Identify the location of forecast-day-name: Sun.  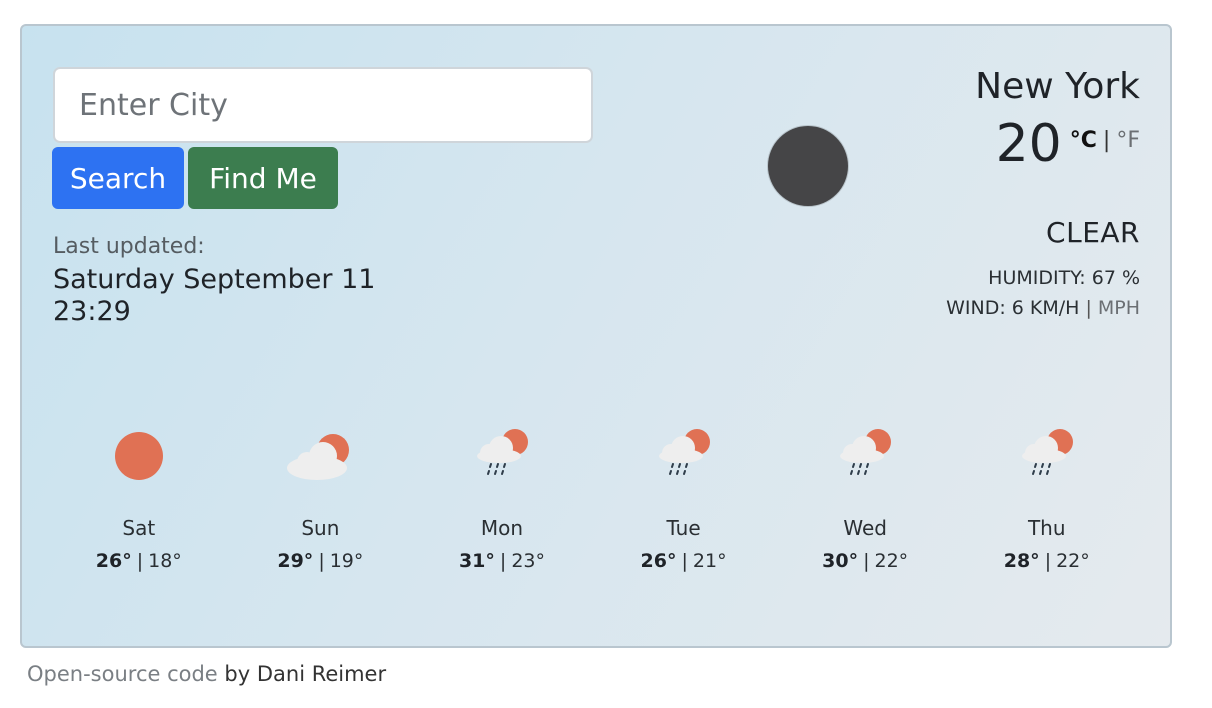
(320, 528).